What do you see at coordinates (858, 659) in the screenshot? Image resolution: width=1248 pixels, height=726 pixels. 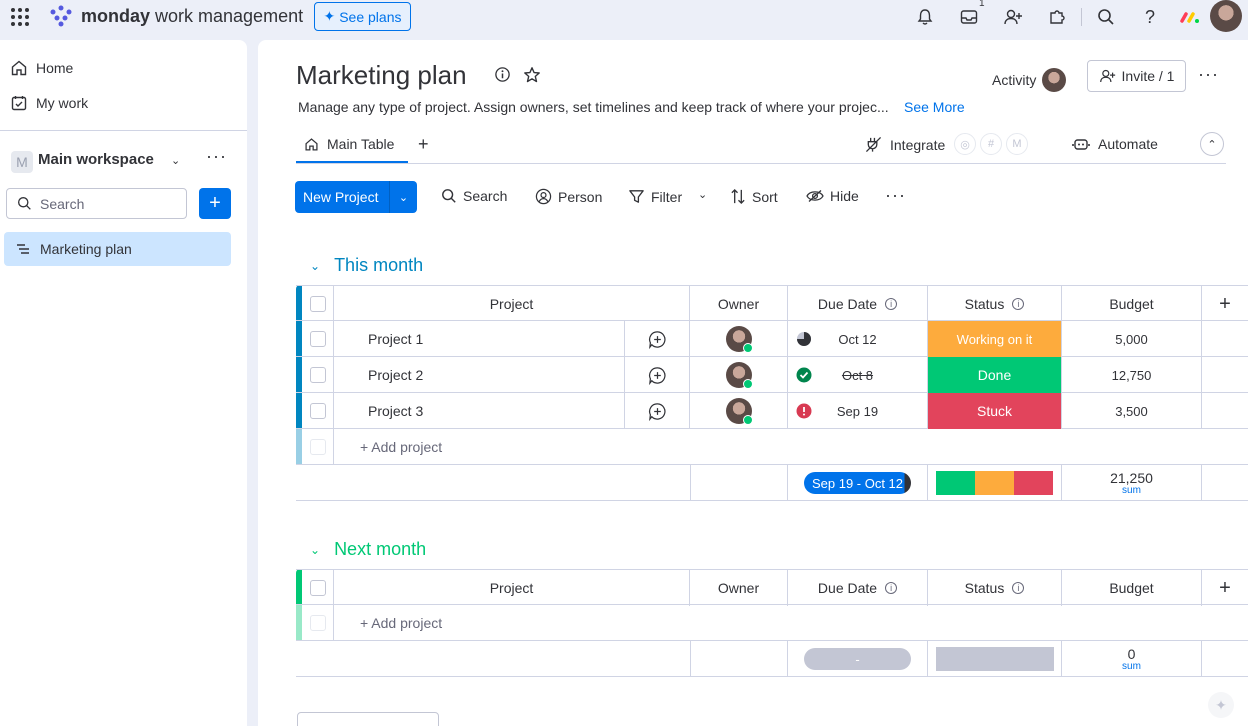 I see `timeline-summary: -` at bounding box center [858, 659].